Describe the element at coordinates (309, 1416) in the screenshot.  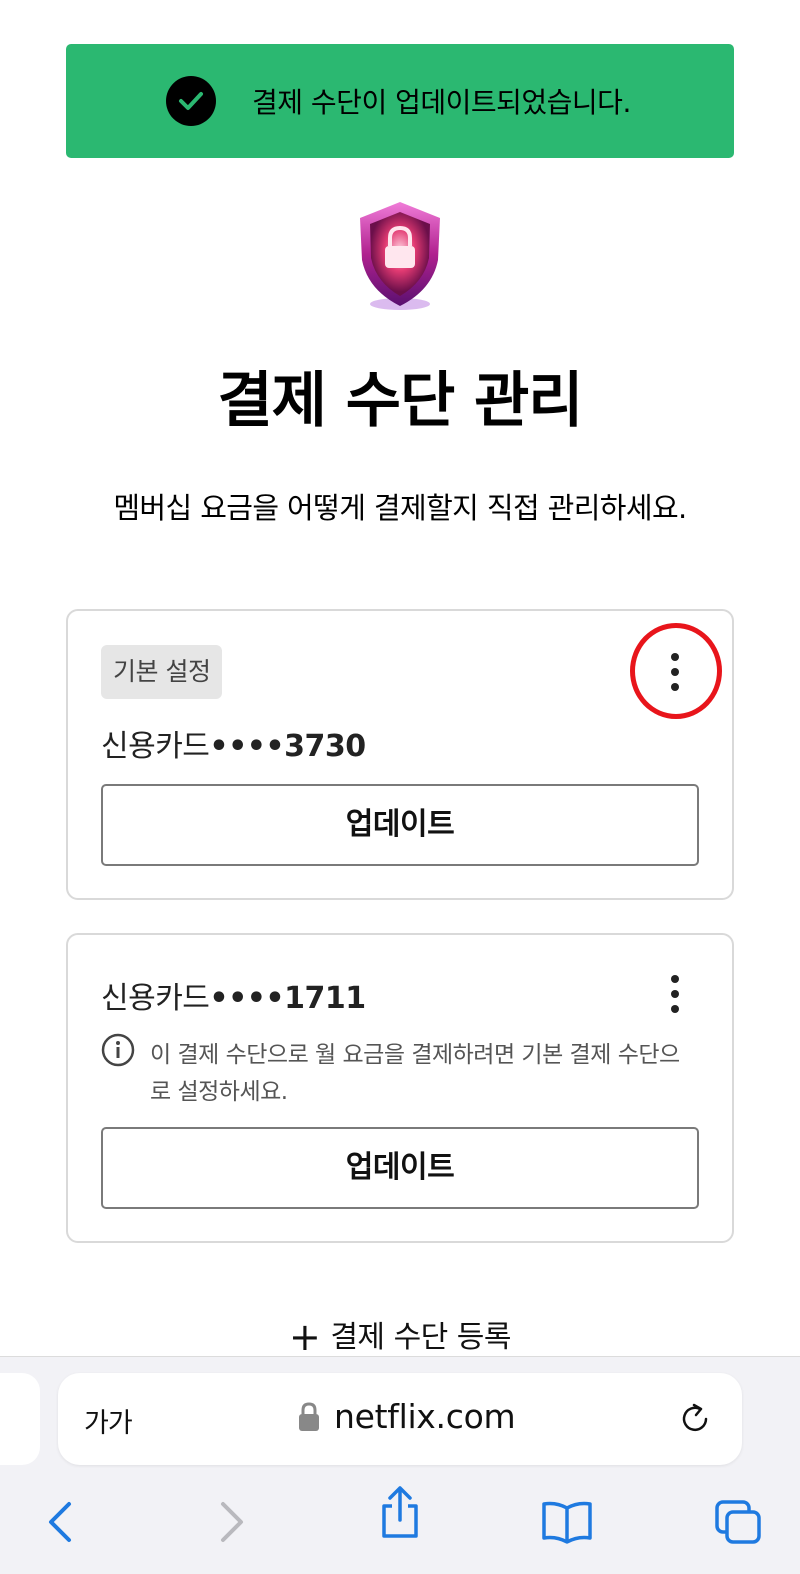
I see `lock-icon` at that location.